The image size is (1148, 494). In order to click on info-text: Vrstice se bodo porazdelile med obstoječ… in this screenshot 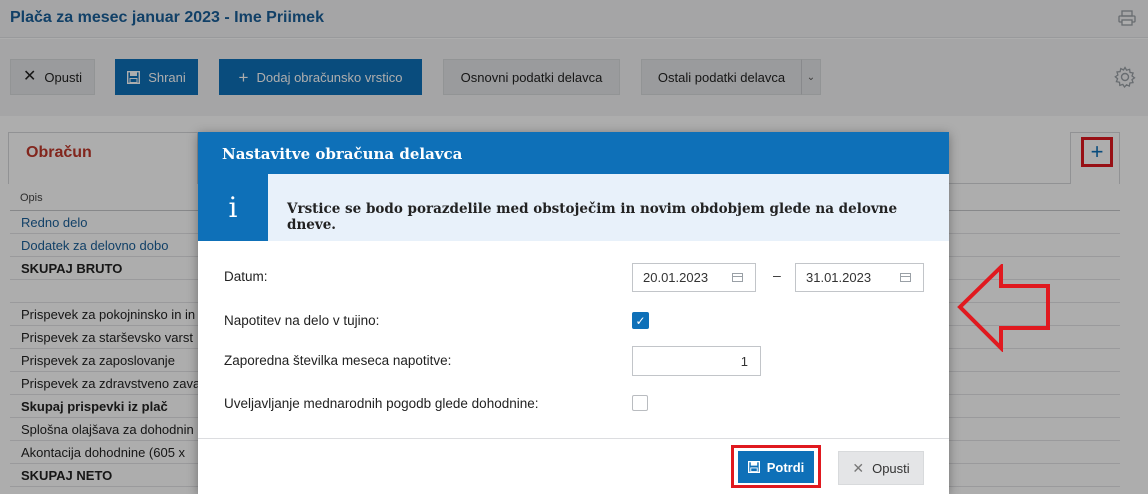, I will do `click(592, 217)`.